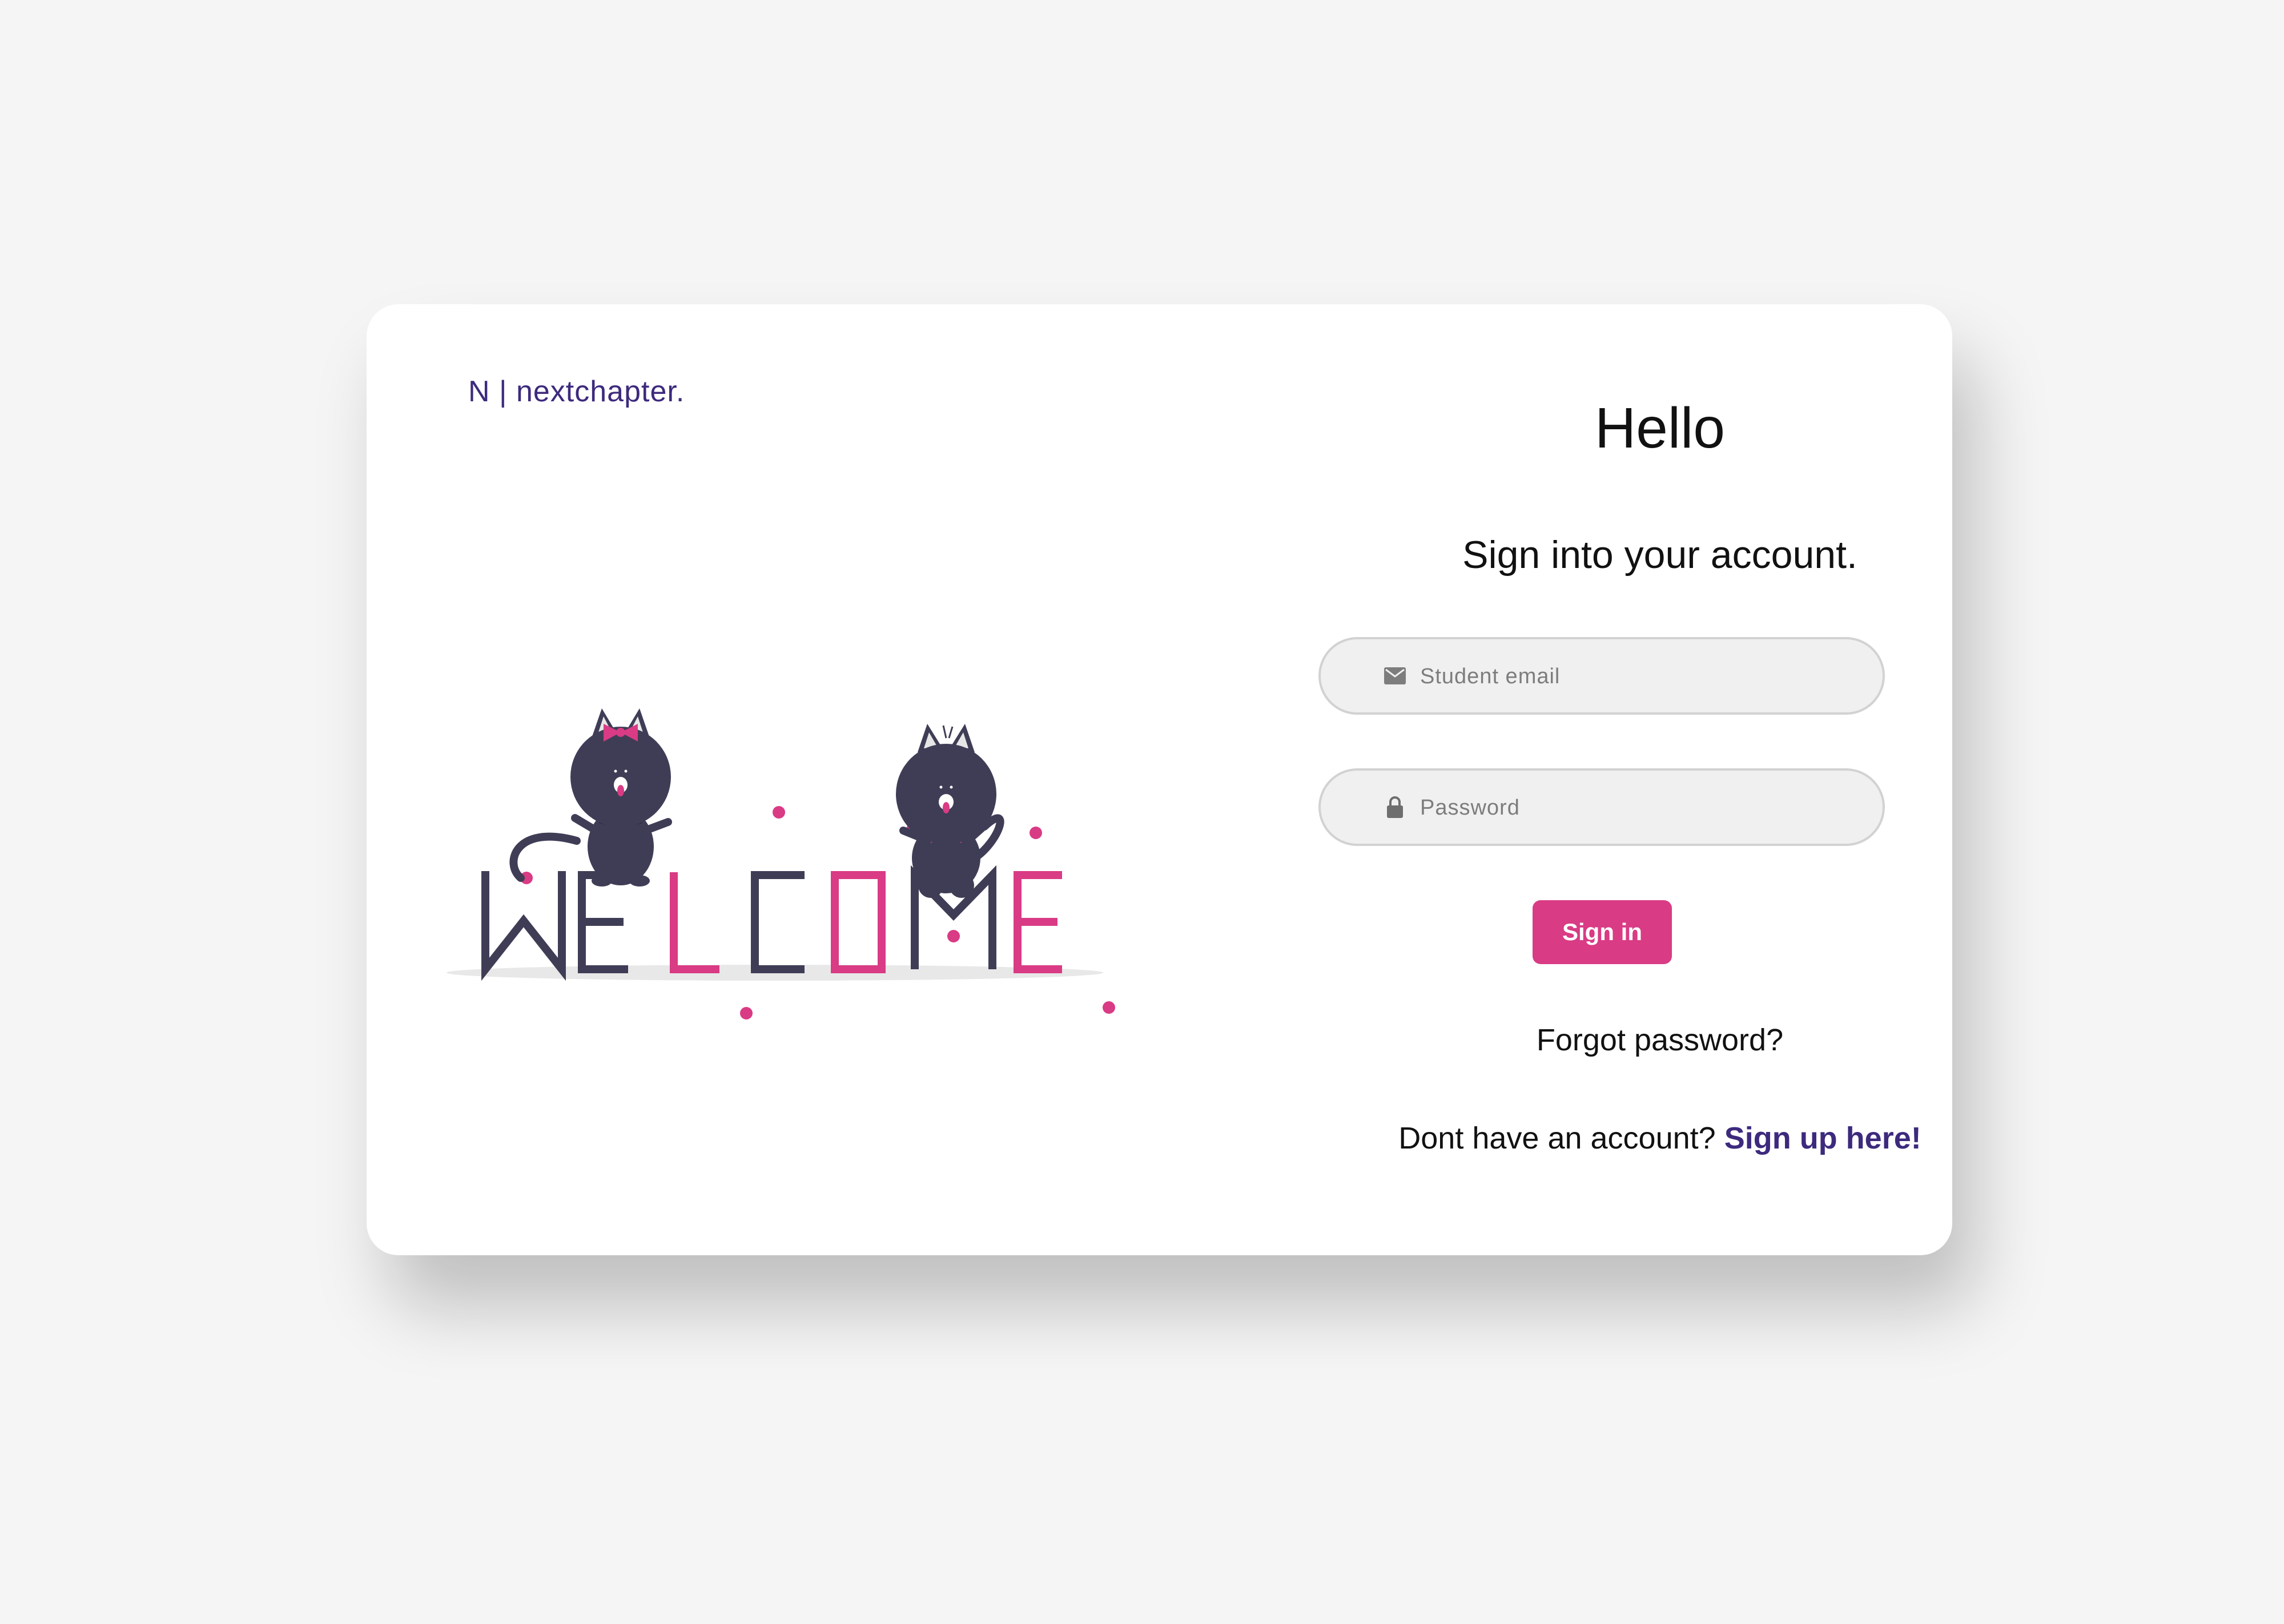 Image resolution: width=2284 pixels, height=1624 pixels. I want to click on sign-in-button: Sign in, so click(1602, 932).